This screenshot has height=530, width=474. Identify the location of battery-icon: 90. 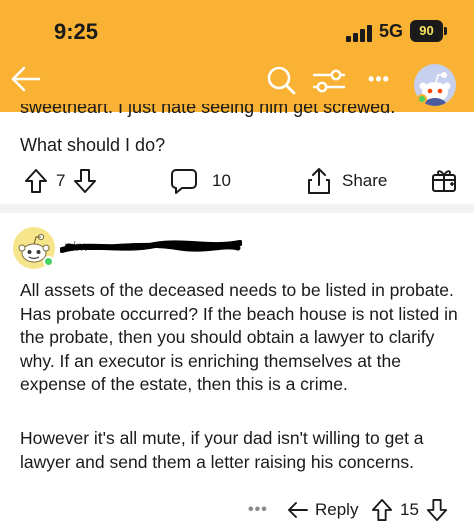
(426, 31).